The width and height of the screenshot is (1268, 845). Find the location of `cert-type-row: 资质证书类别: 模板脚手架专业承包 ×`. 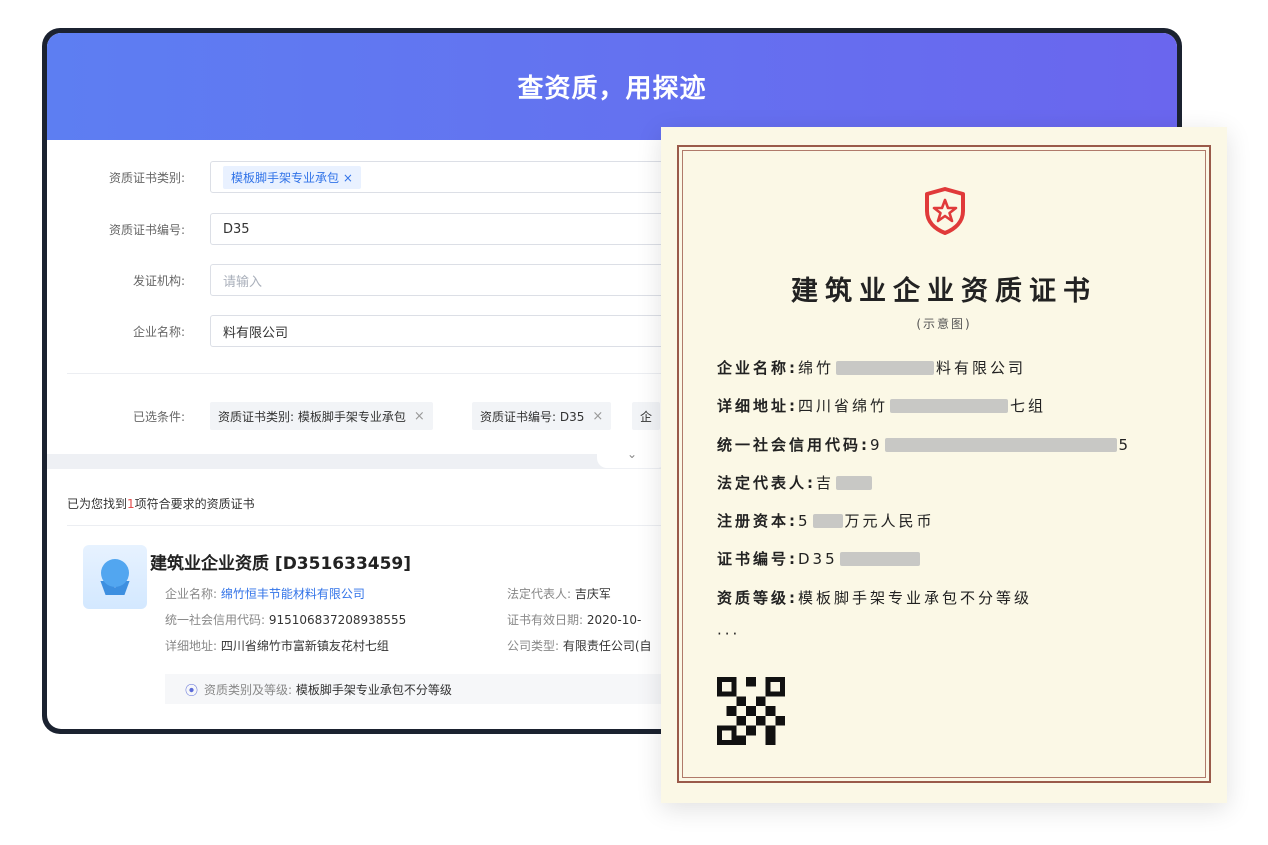

cert-type-row: 资质证书类别: 模板脚手架专业承包 × is located at coordinates (388, 177).